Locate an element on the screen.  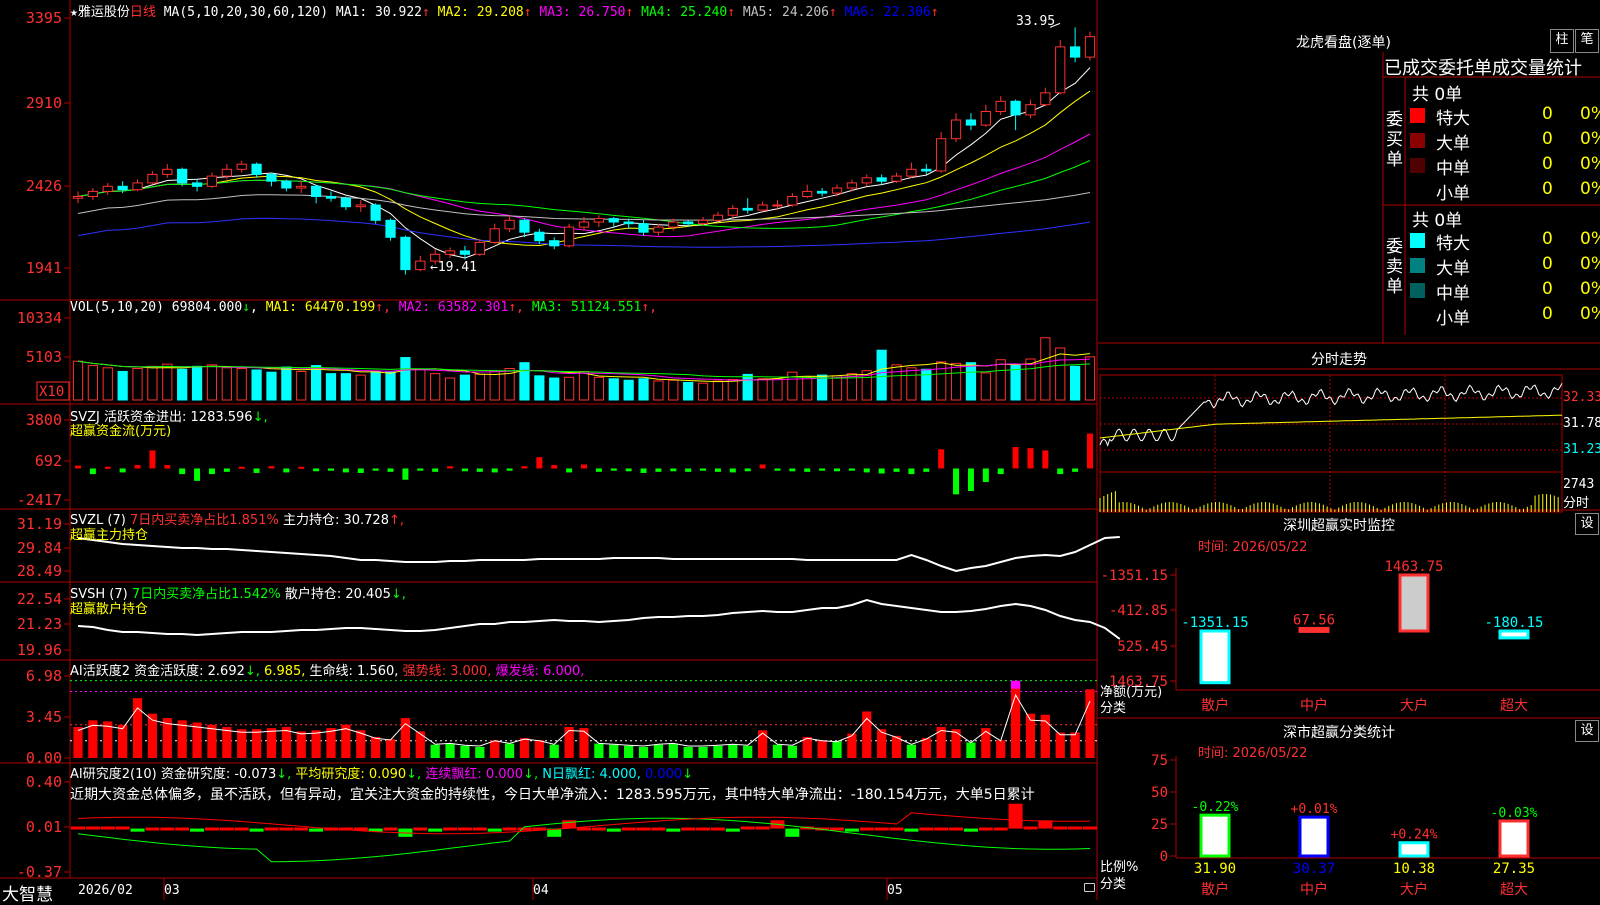
ma2-value: MA2: 29.208 is located at coordinates (480, 12).